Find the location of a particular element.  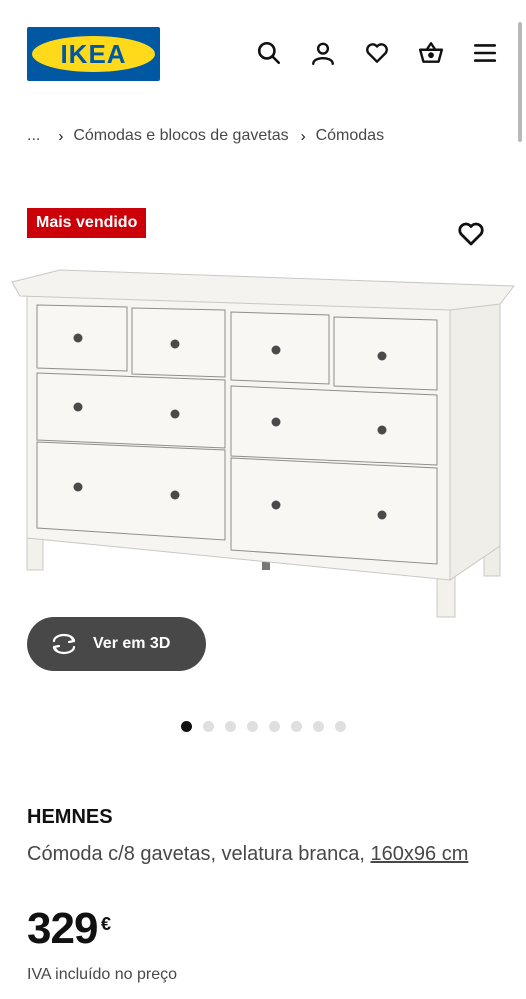

rotate-3d-icon is located at coordinates (64, 644).